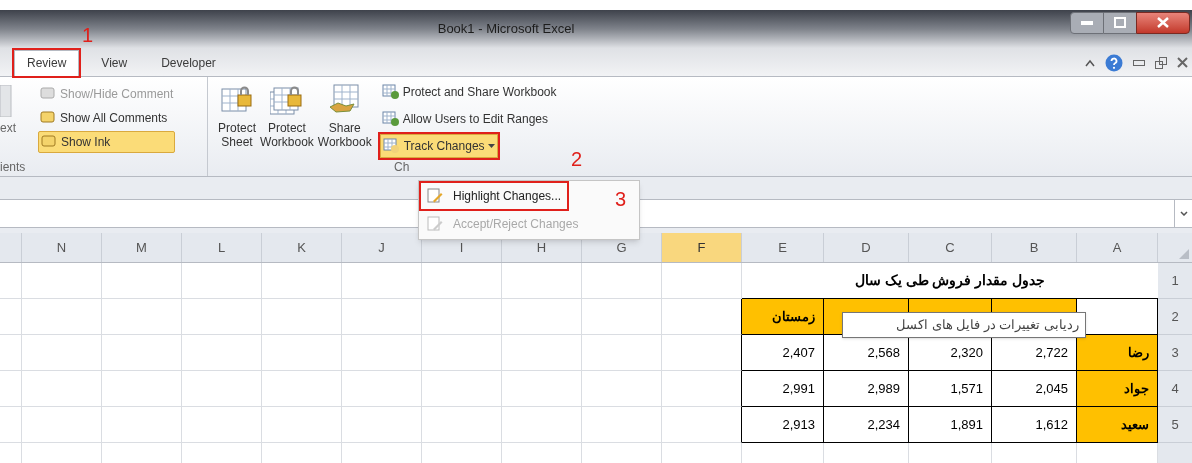 The height and width of the screenshot is (463, 1192). Describe the element at coordinates (88, 35) in the screenshot. I see `annotation-number: 1` at that location.